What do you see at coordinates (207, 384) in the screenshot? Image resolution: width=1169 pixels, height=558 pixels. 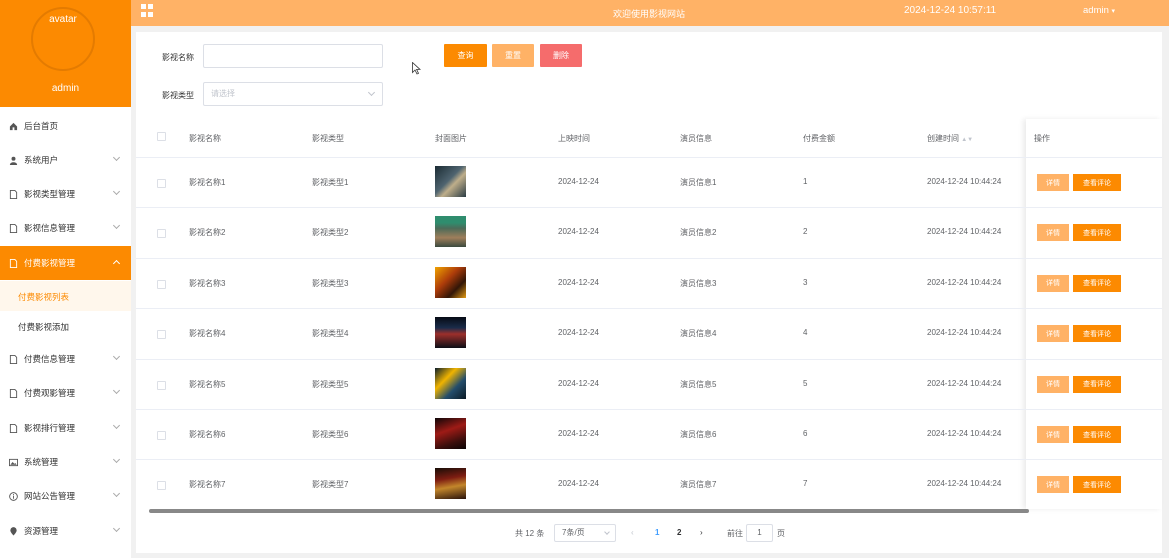 I see `cell-film-name: 影视名称5` at bounding box center [207, 384].